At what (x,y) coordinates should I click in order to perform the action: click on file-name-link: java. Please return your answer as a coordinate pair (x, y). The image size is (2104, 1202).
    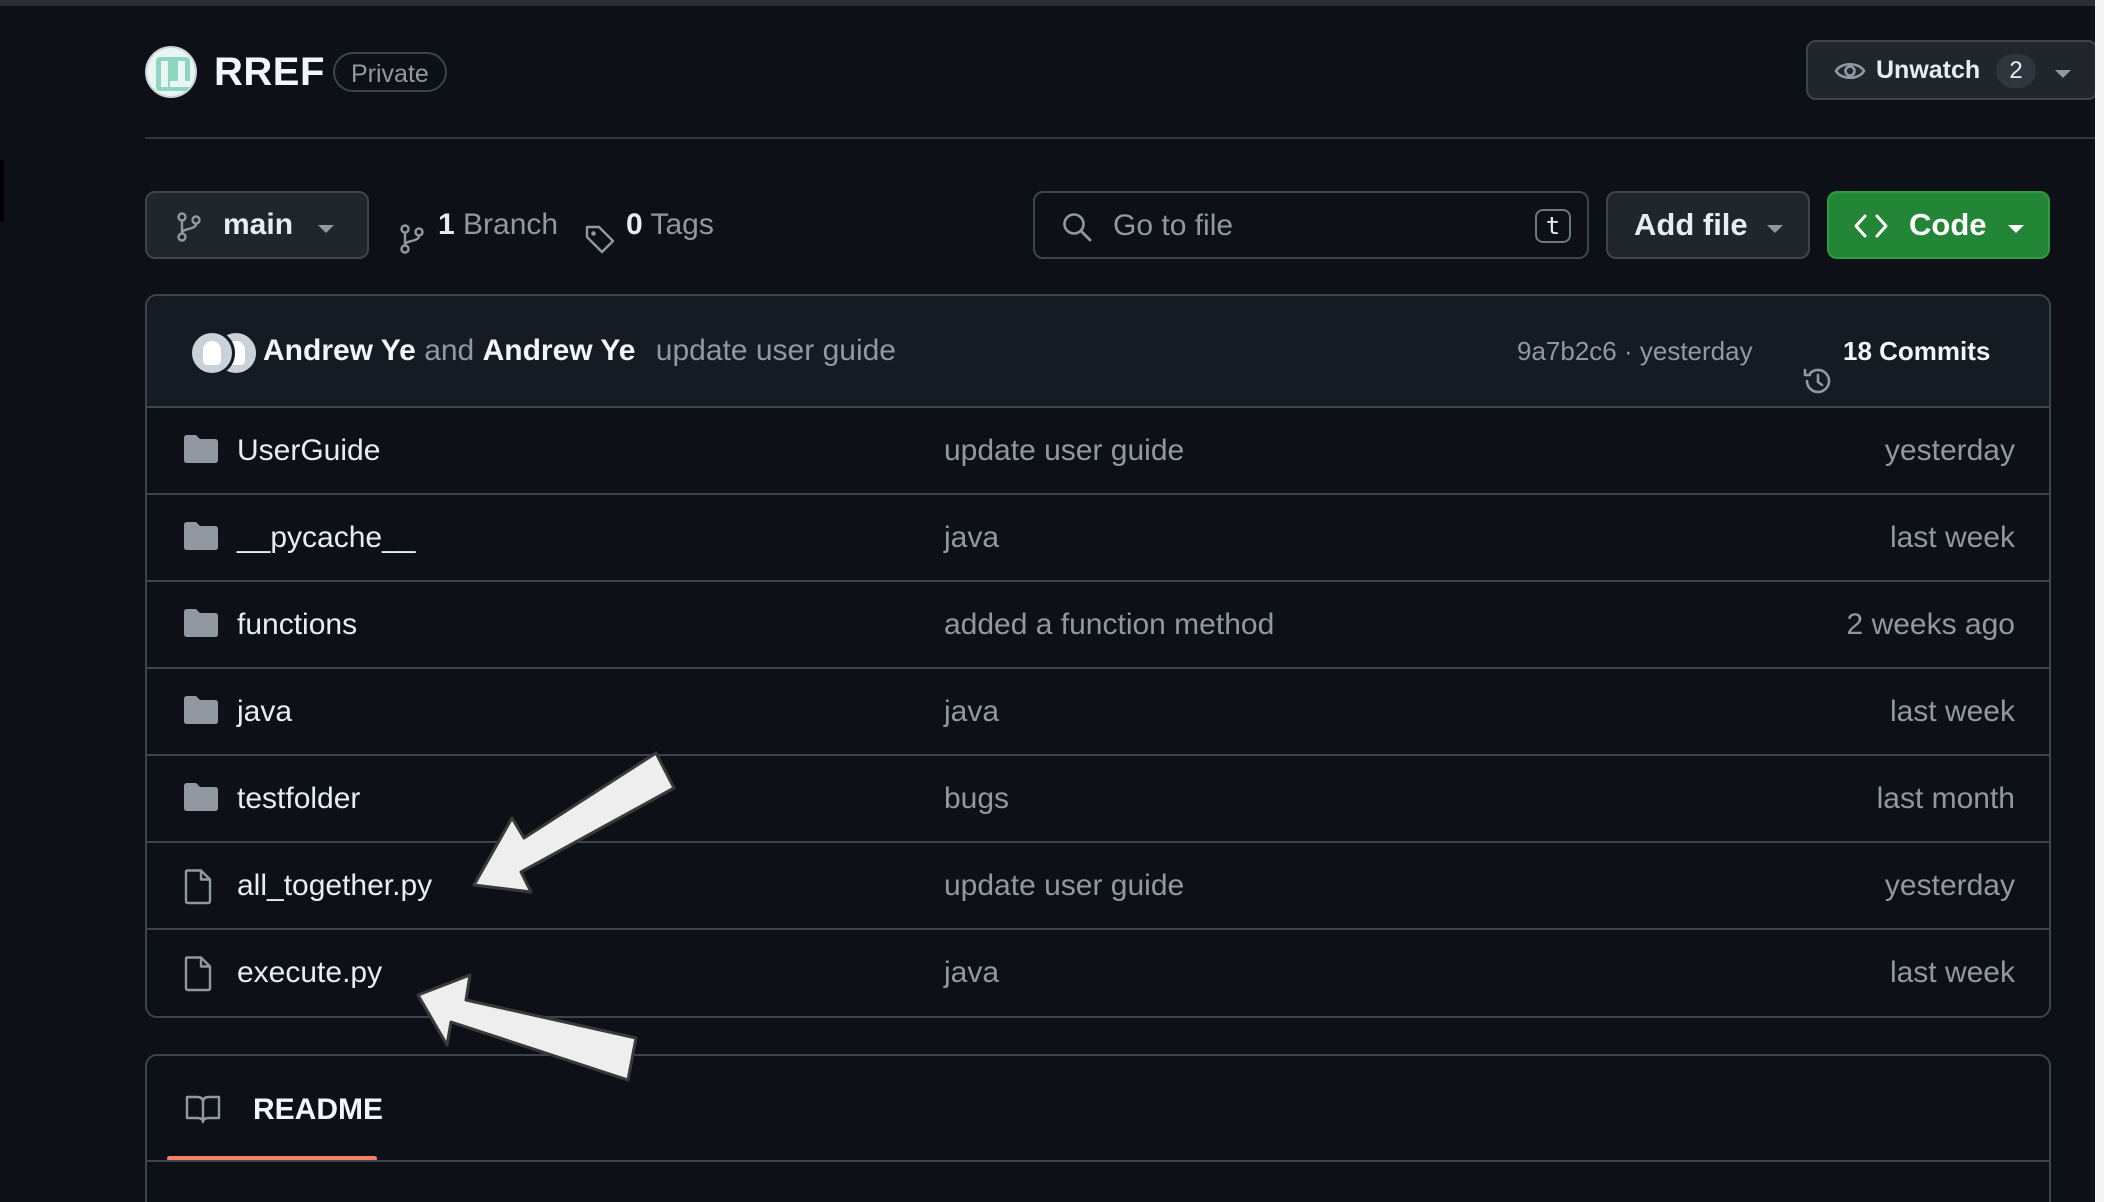
    Looking at the image, I should click on (264, 711).